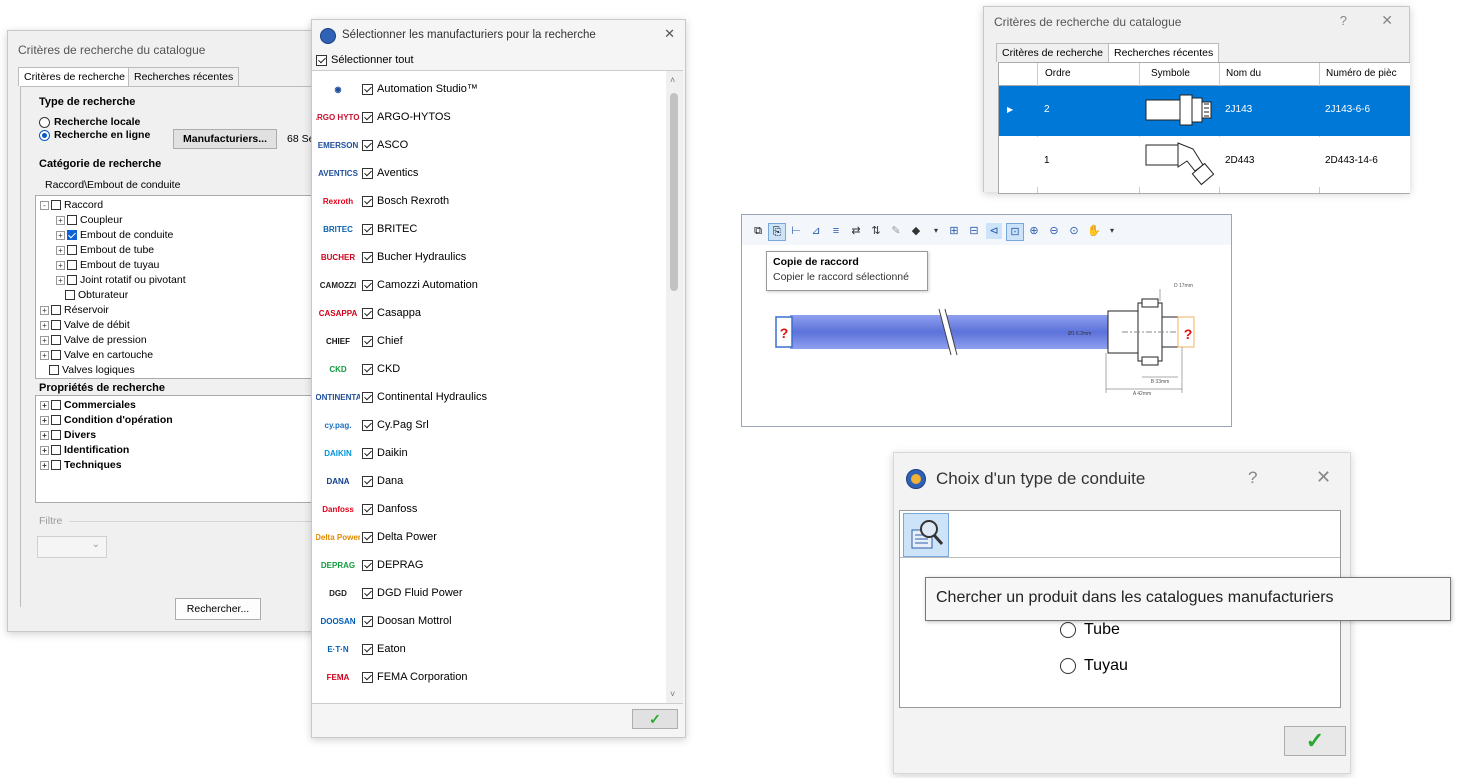  Describe the element at coordinates (796, 231) in the screenshot. I see `dimension-icon: ⊢` at that location.